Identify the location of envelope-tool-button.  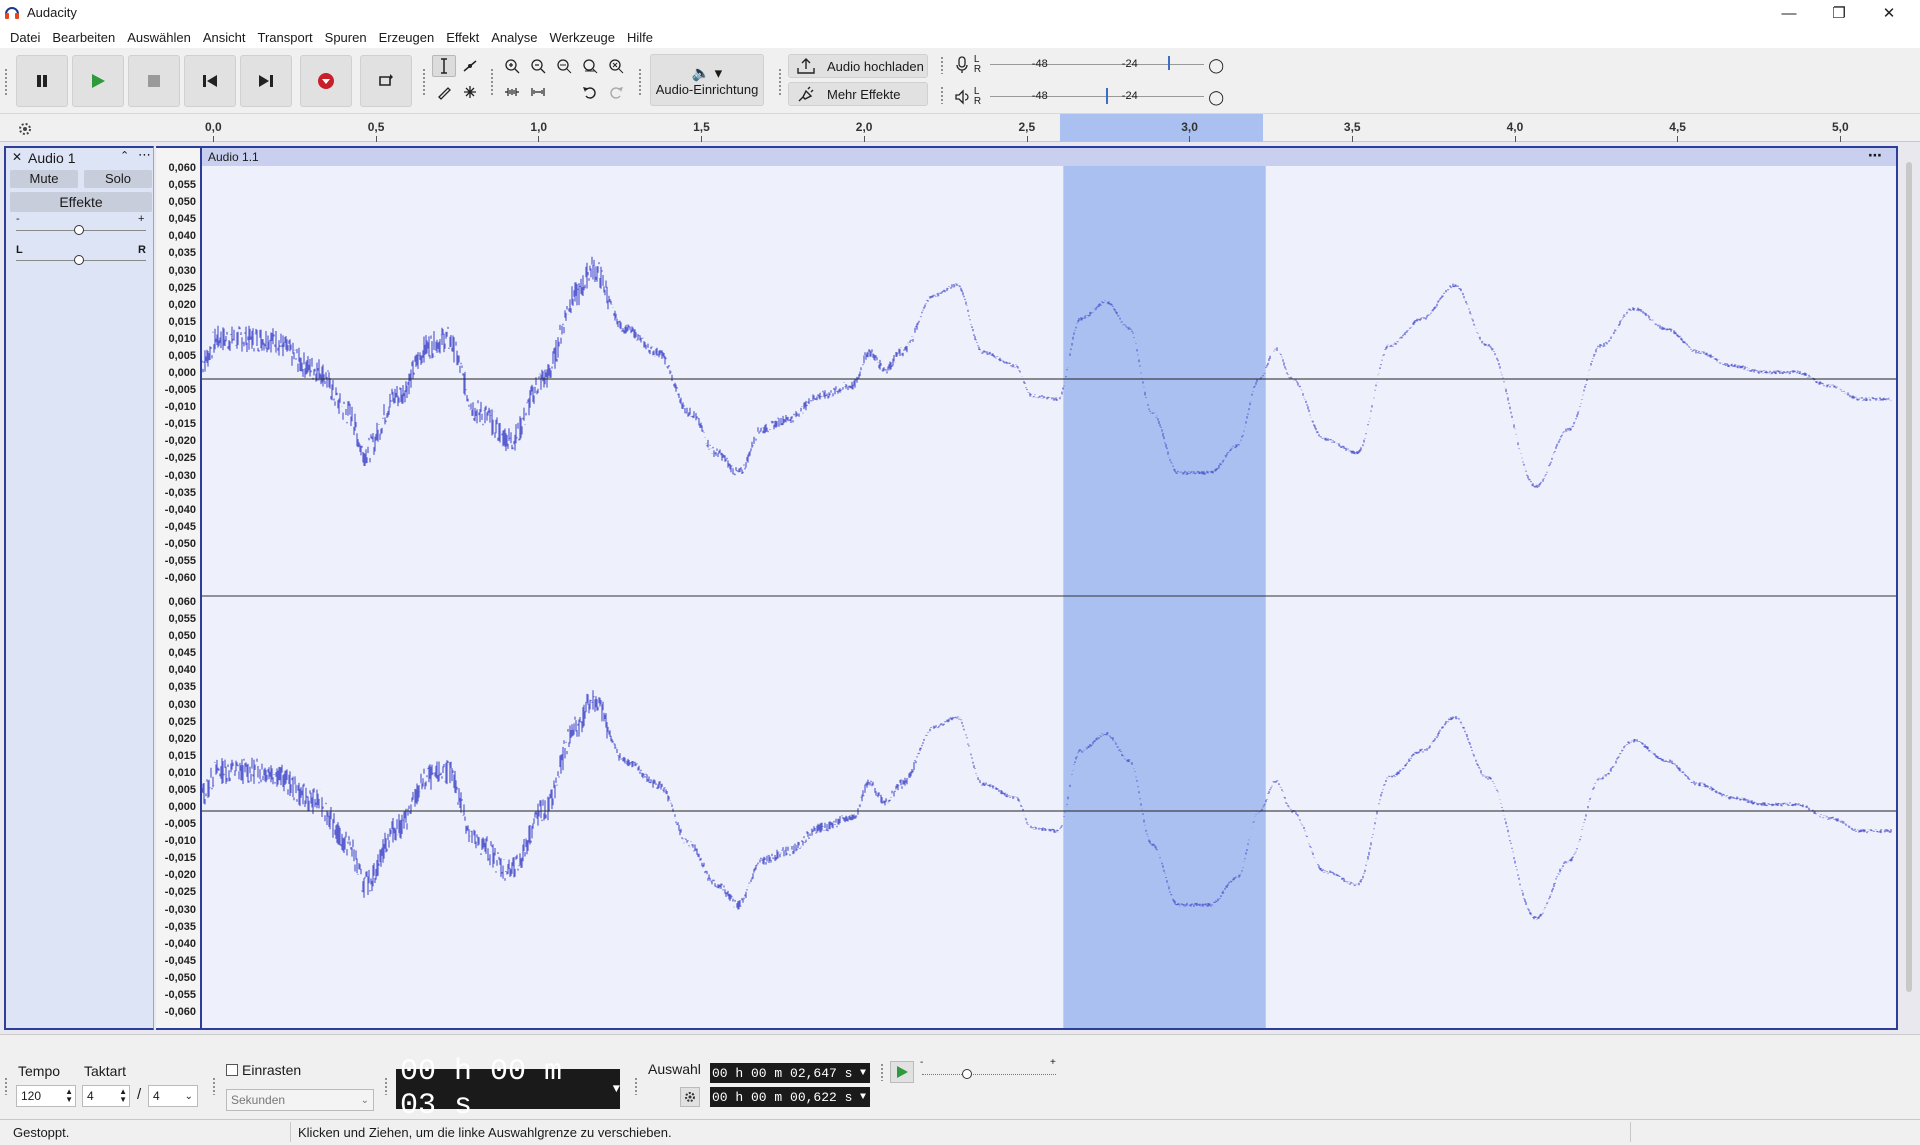
(470, 66).